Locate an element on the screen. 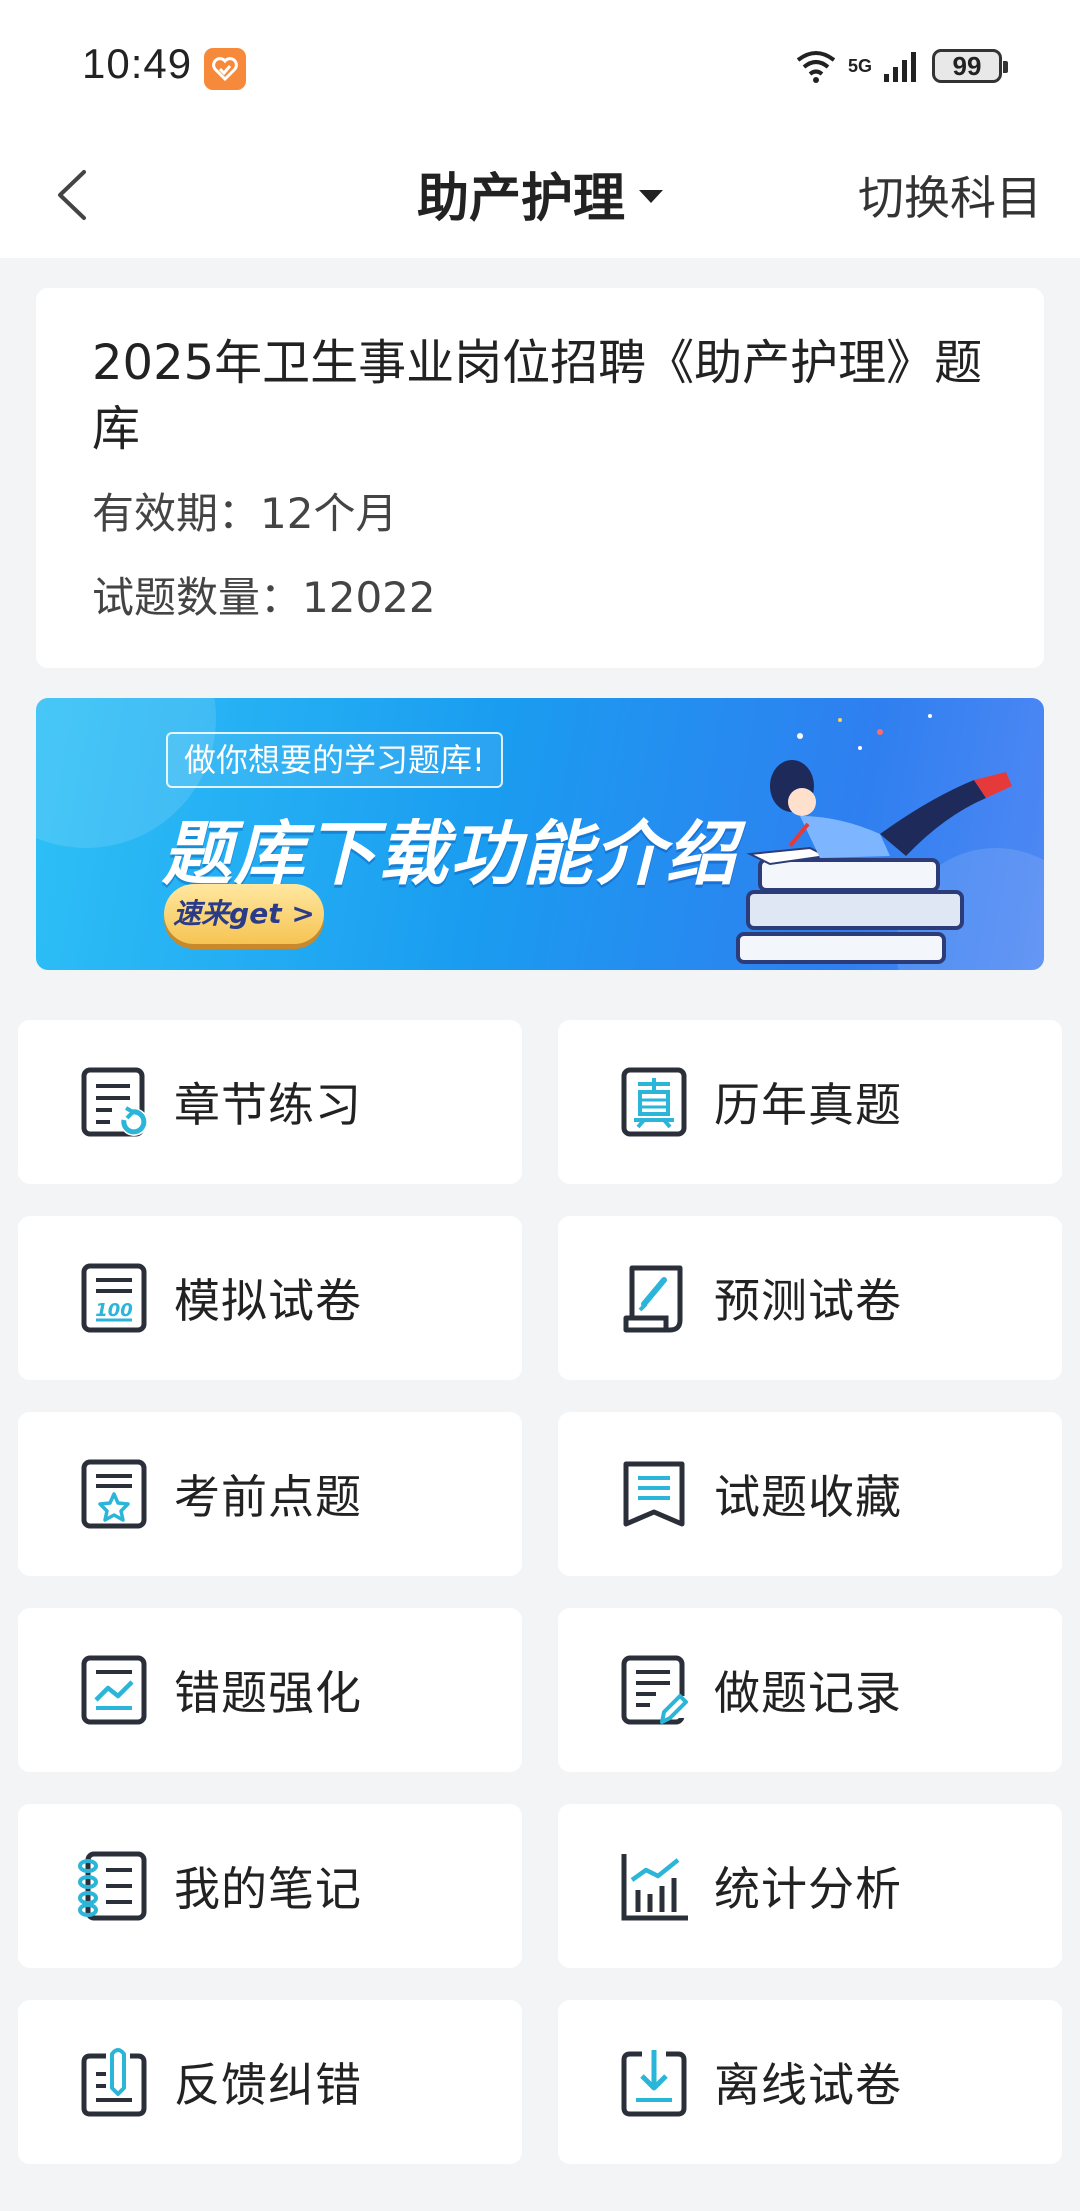  svg-text: 100 is located at coordinates (114, 1310).